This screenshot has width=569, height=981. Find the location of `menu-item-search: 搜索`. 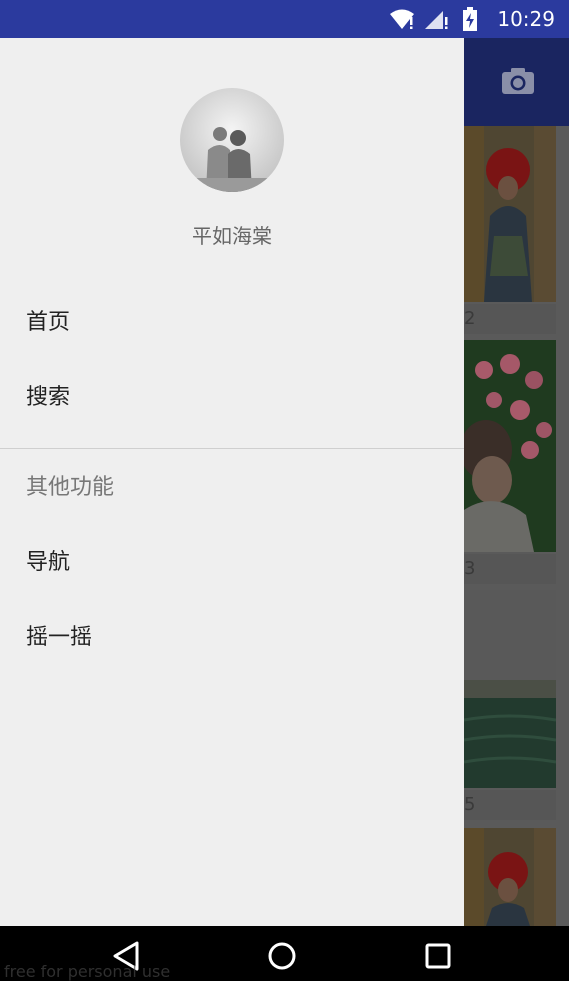

menu-item-search: 搜索 is located at coordinates (48, 398).